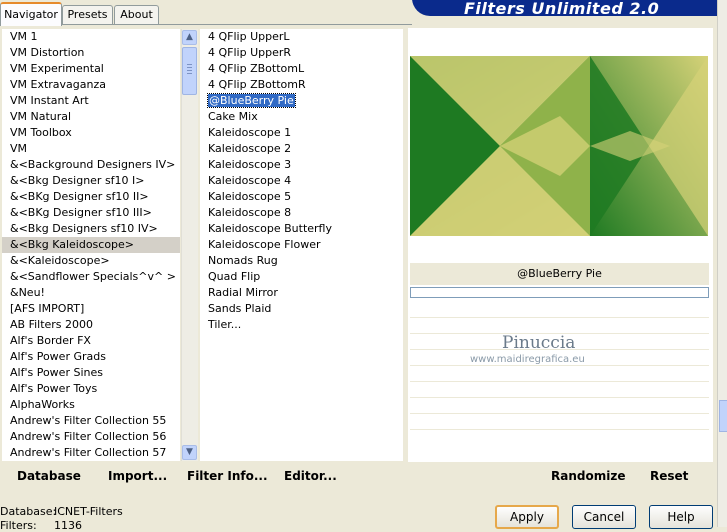  What do you see at coordinates (250, 196) in the screenshot?
I see `filter-item-label: Kaleidoscope 5` at bounding box center [250, 196].